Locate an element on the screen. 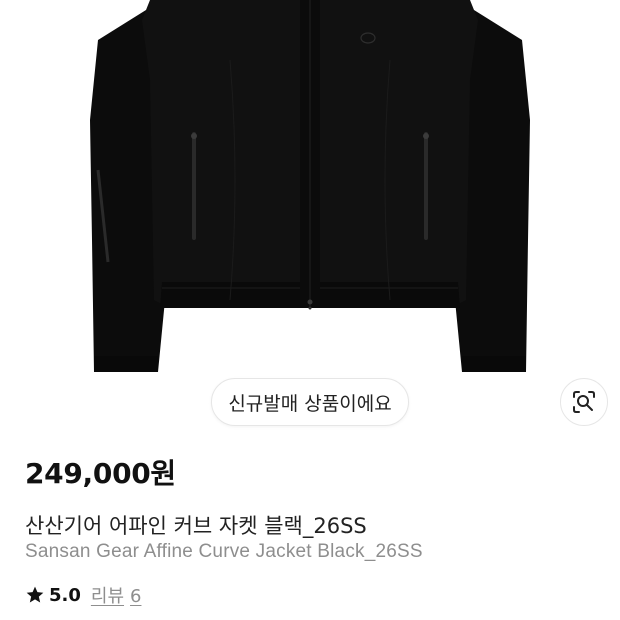  rating-row: 5.0 리뷰 6 is located at coordinates (86, 595).